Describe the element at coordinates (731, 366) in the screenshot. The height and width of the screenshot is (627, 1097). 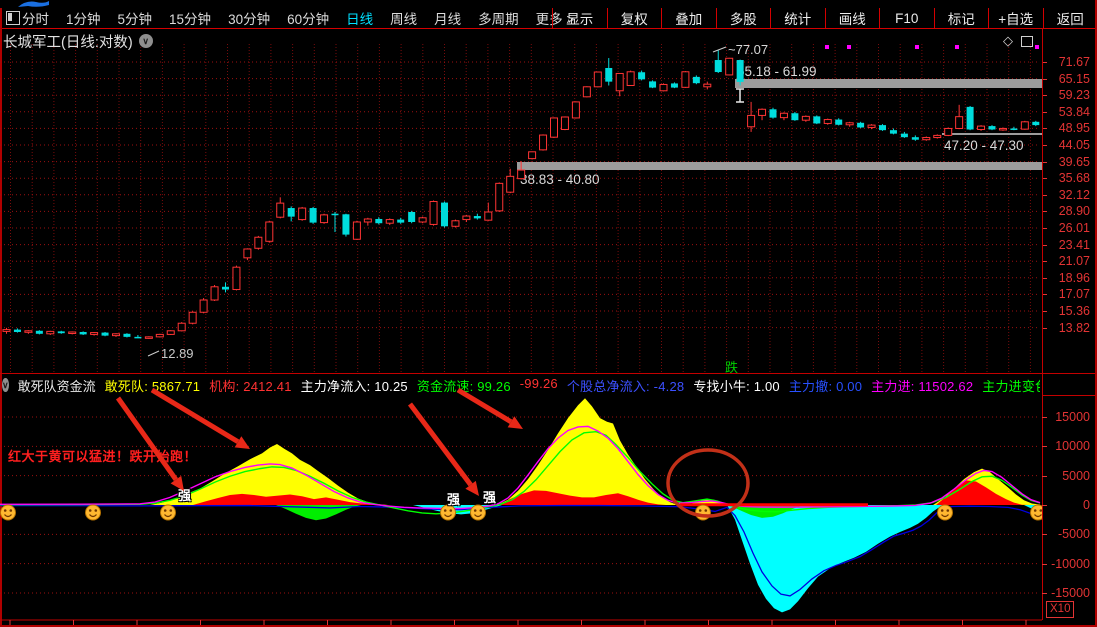
I see `fall-label: 跌` at that location.